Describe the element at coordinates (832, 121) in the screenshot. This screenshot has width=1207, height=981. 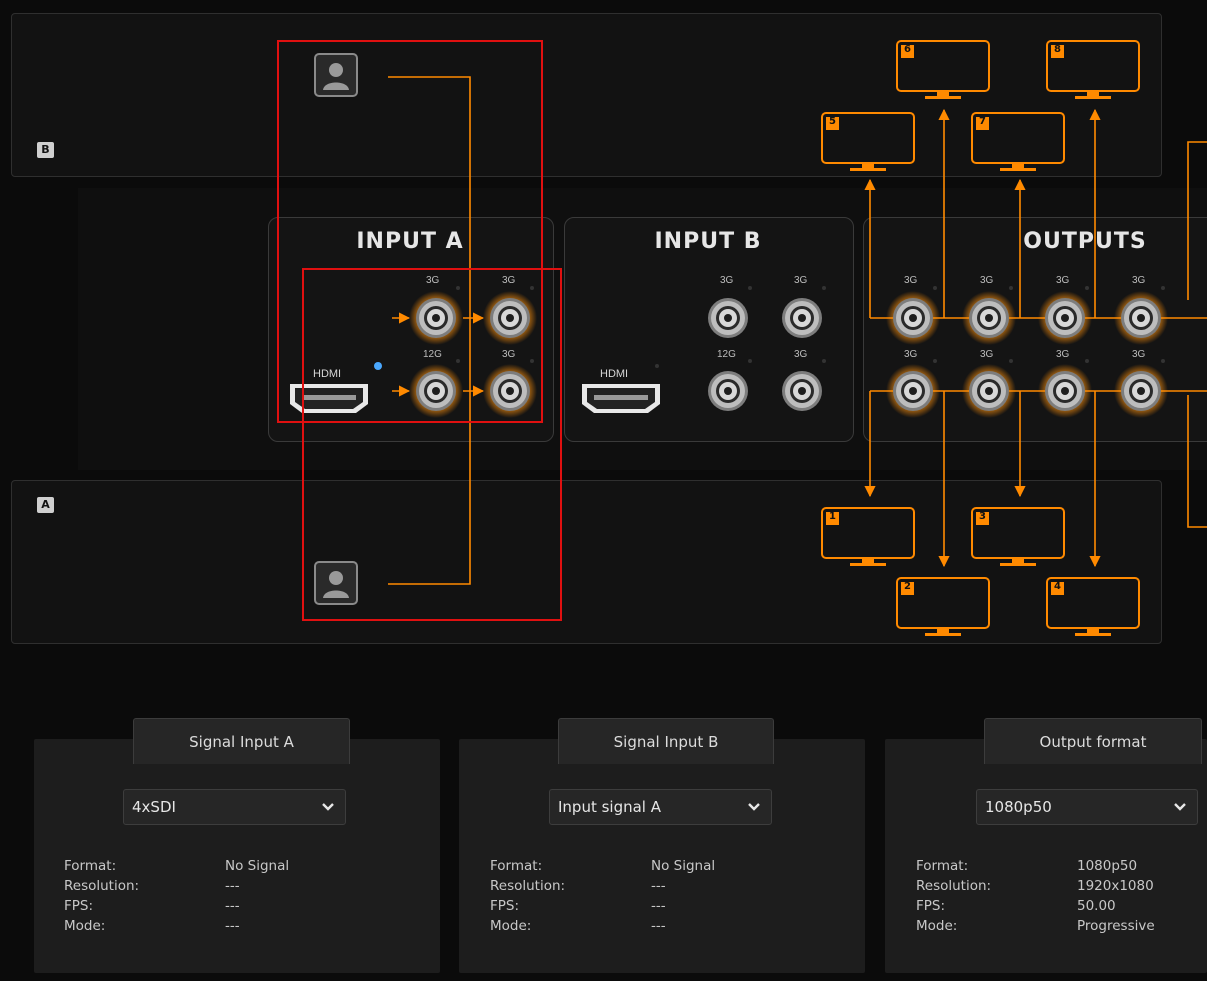
I see `monitor-number: 5` at that location.